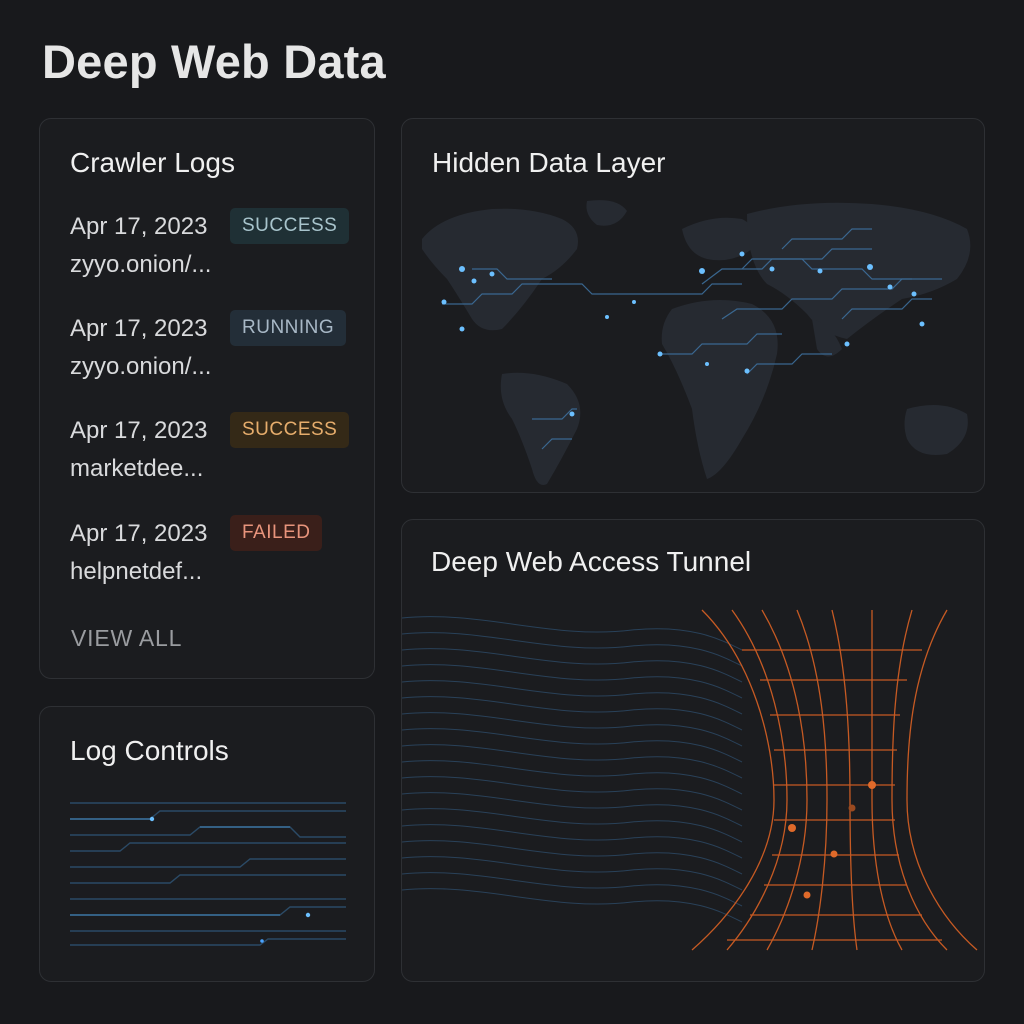 The image size is (1024, 1024). I want to click on access-tunnel-title: Deep Web Access Tunnel, so click(591, 561).